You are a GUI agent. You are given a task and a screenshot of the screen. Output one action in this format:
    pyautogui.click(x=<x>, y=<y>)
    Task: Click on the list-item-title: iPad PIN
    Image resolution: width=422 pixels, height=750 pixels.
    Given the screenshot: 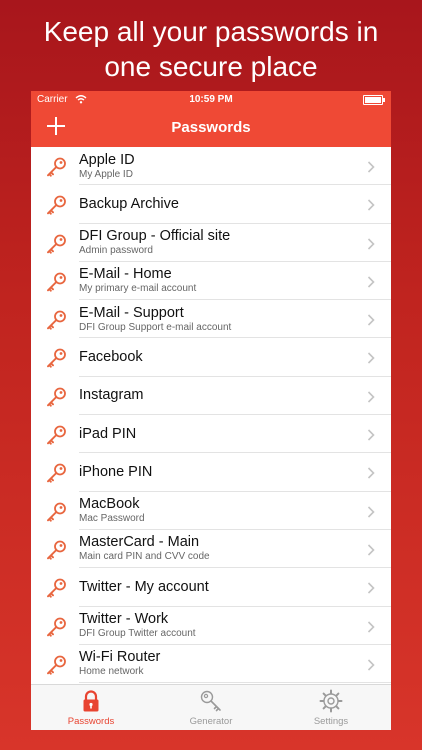 What is the action you would take?
    pyautogui.click(x=108, y=433)
    